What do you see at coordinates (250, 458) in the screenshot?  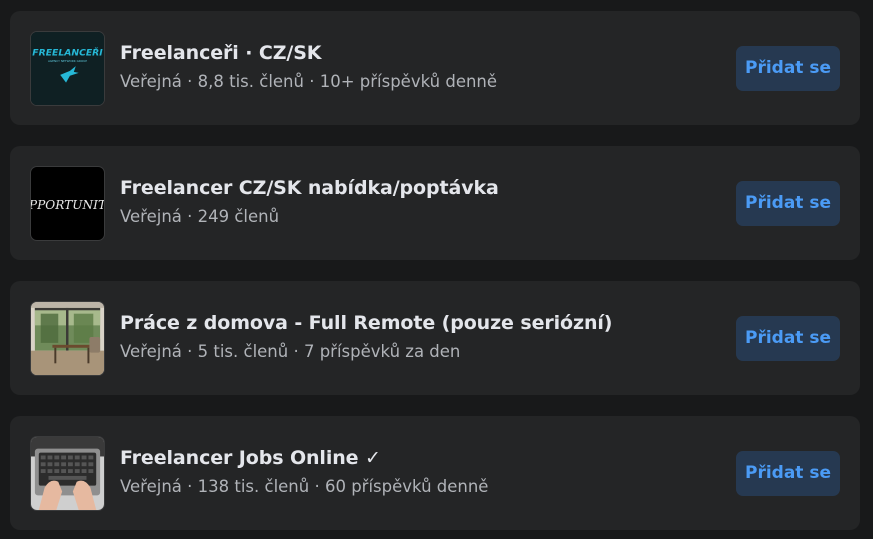 I see `group-title: Freelancer Jobs Online ✓` at bounding box center [250, 458].